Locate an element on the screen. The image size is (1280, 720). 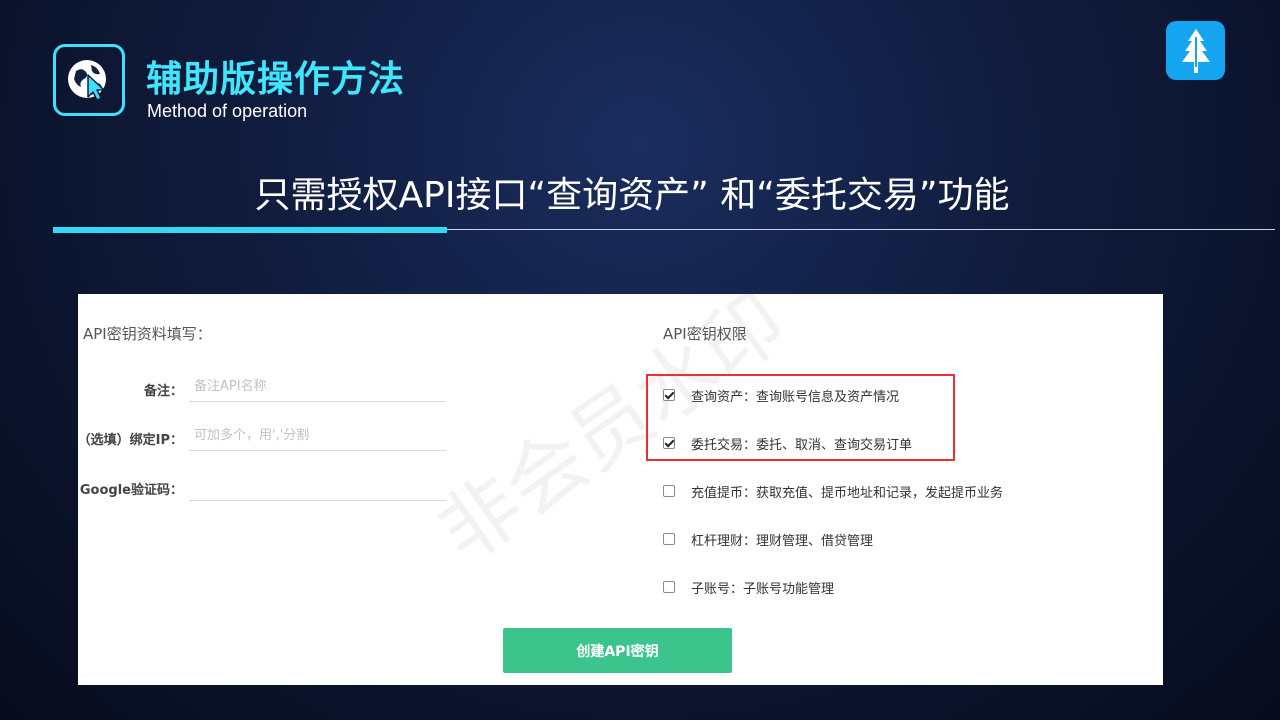
page-title: 辅助版操作方法 is located at coordinates (276, 79).